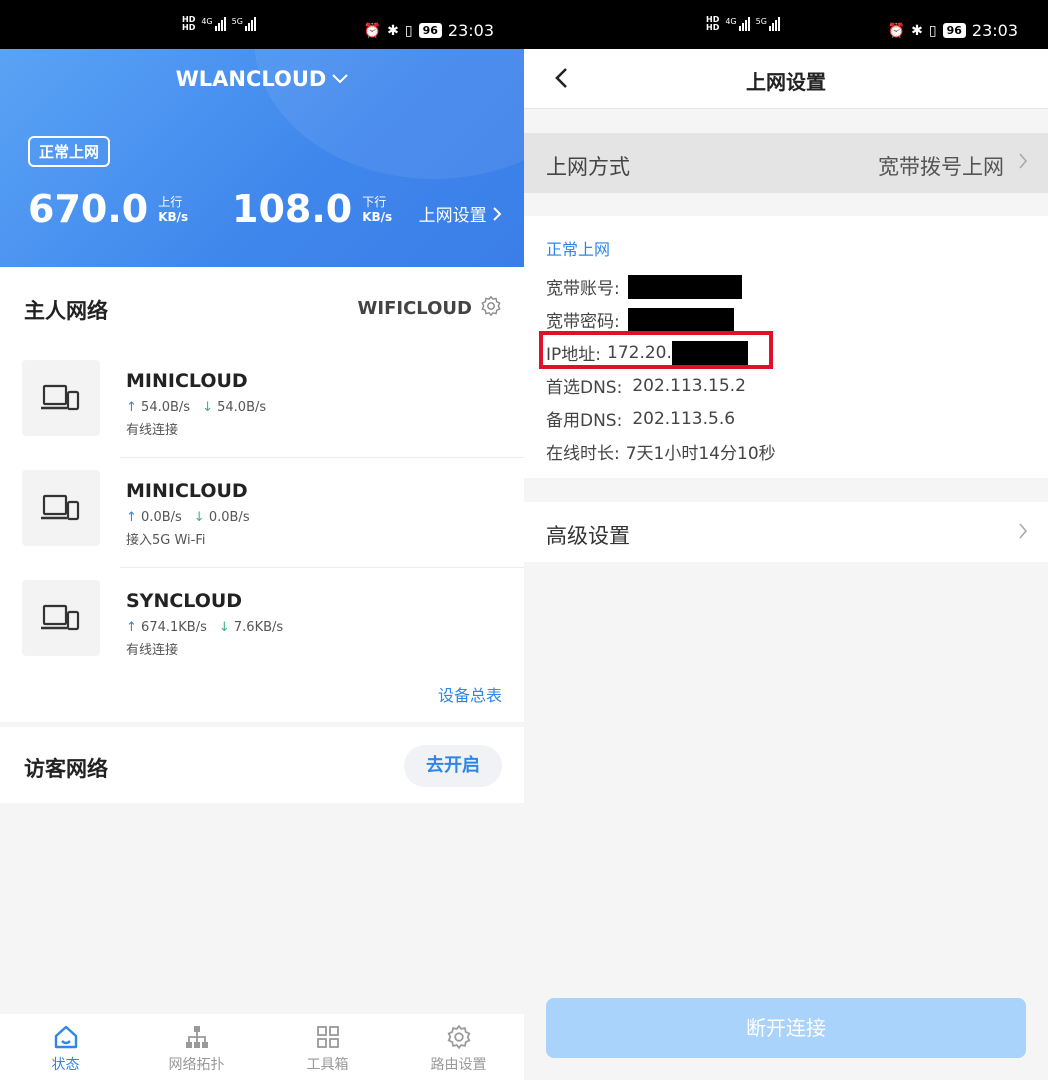  What do you see at coordinates (340, 78) in the screenshot?
I see `chevron-down-icon` at bounding box center [340, 78].